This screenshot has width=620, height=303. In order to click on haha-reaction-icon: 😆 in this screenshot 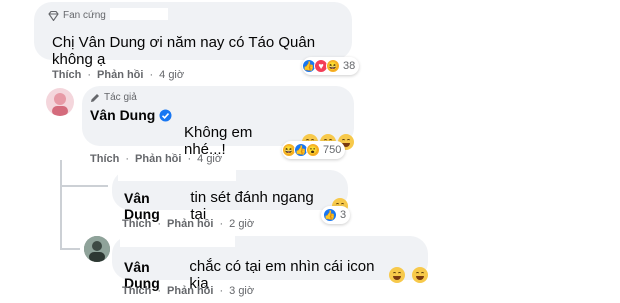, I will do `click(333, 66)`.